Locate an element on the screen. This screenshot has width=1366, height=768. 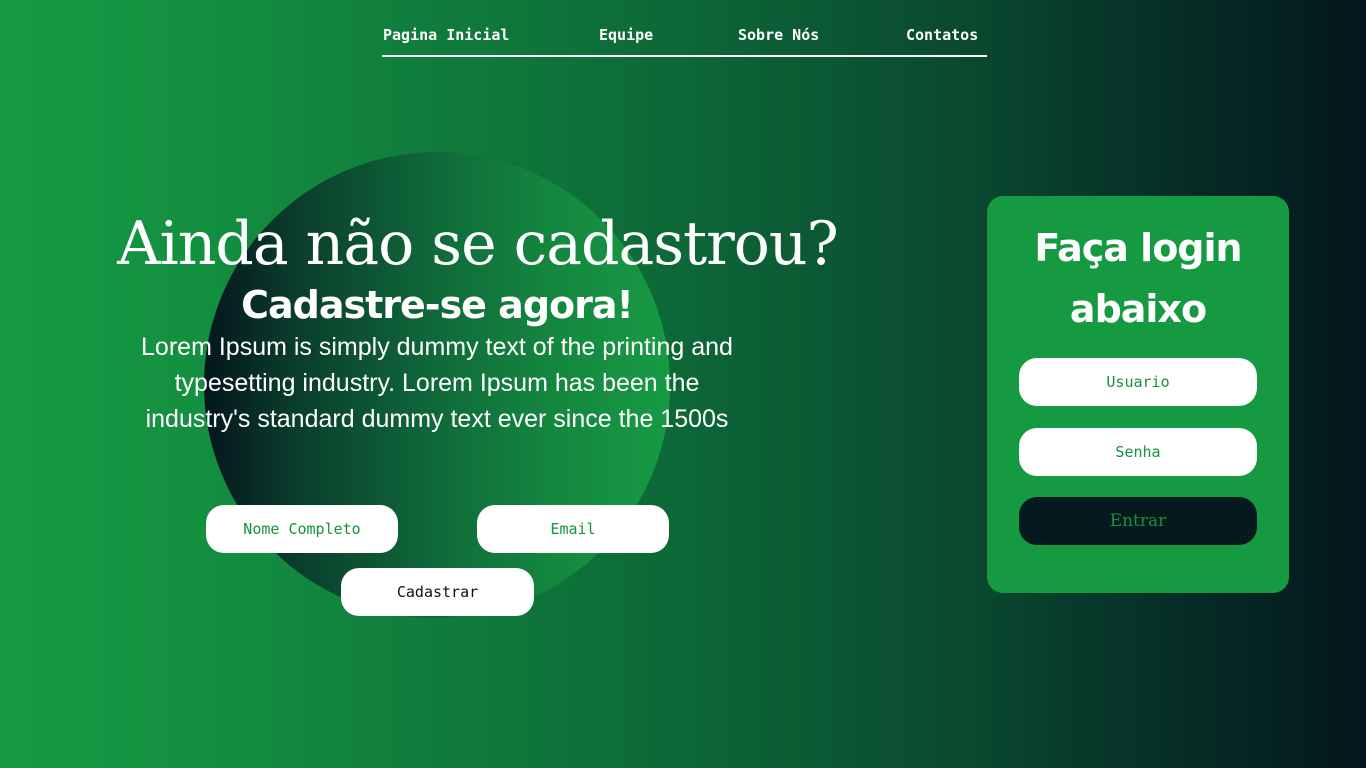
main-nav: Pagina Inicial Equipe Sobre Nós Contatos is located at coordinates (684, 39).